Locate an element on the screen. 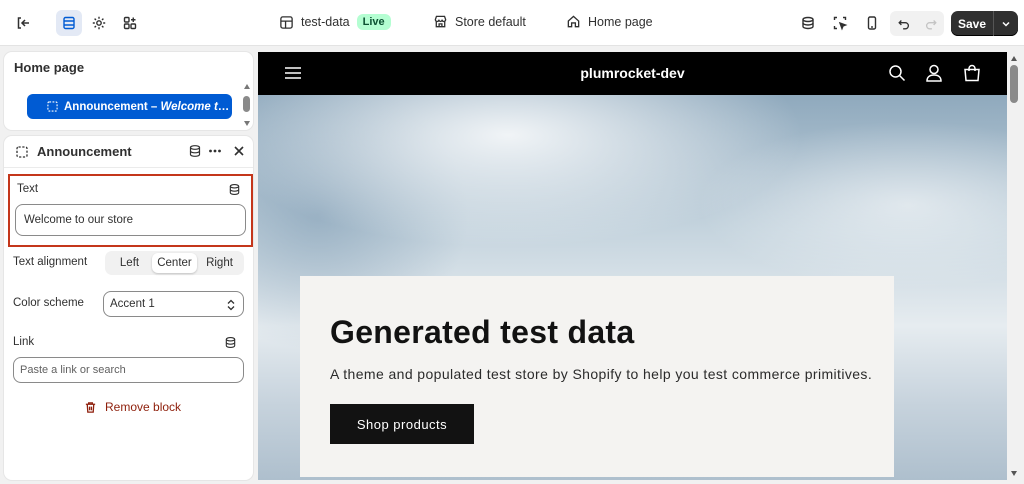 The image size is (1024, 484). block-title: Announcement is located at coordinates (84, 151).